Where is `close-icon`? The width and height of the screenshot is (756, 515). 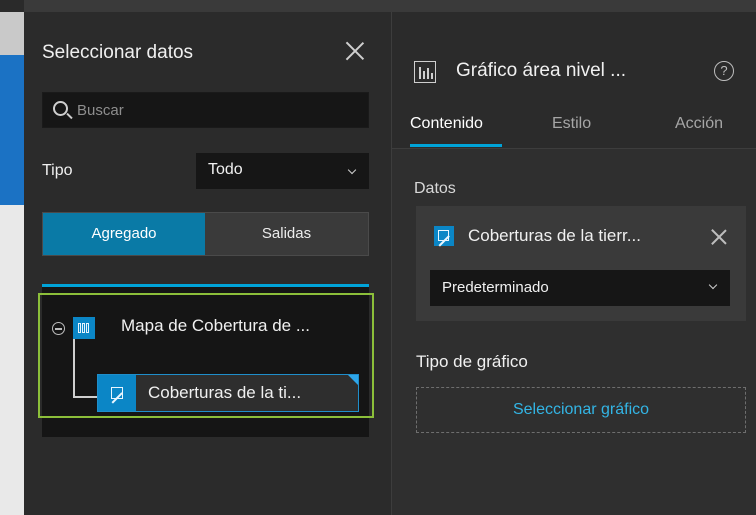
close-icon is located at coordinates (355, 51).